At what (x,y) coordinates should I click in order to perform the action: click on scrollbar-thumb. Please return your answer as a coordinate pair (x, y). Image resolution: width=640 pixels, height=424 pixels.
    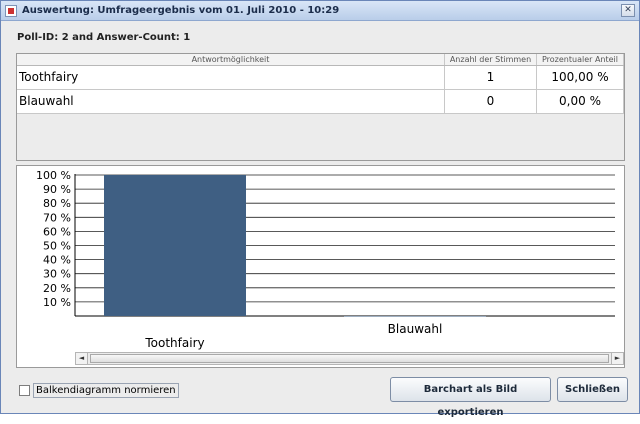
    Looking at the image, I should click on (349, 358).